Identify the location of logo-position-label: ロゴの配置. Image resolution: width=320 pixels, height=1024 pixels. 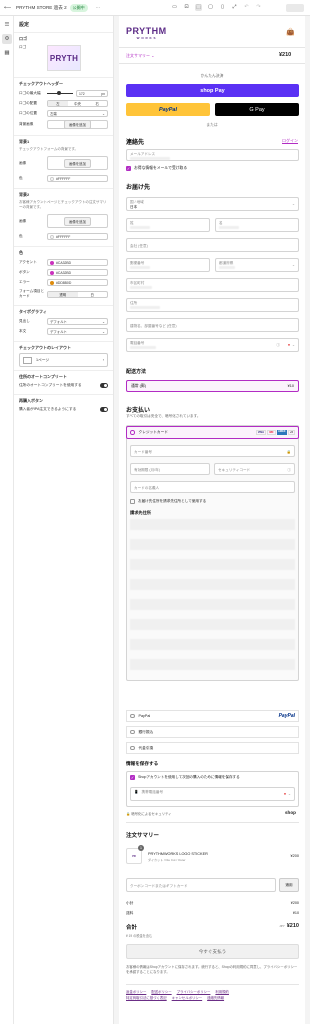
(28, 103).